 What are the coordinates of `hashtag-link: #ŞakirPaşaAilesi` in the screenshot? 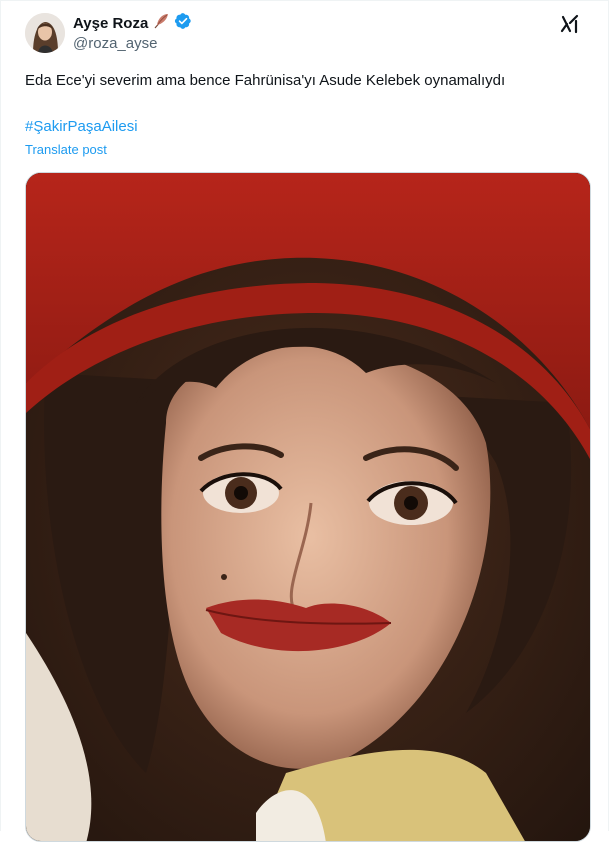 It's located at (81, 127).